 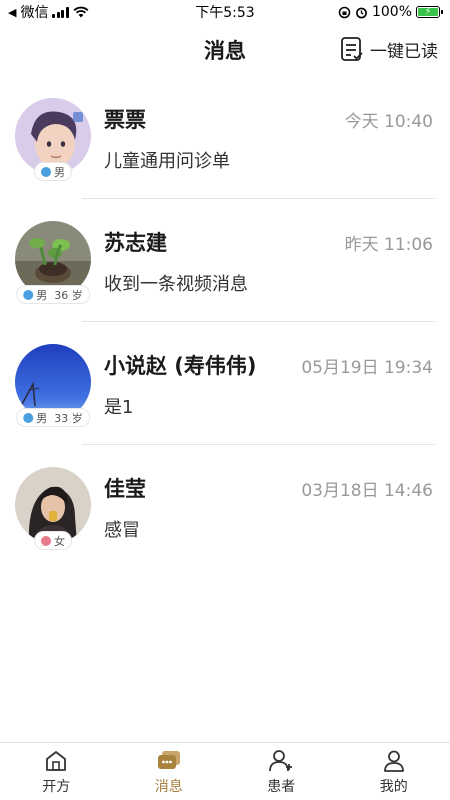 I want to click on female-icon, so click(x=46, y=540).